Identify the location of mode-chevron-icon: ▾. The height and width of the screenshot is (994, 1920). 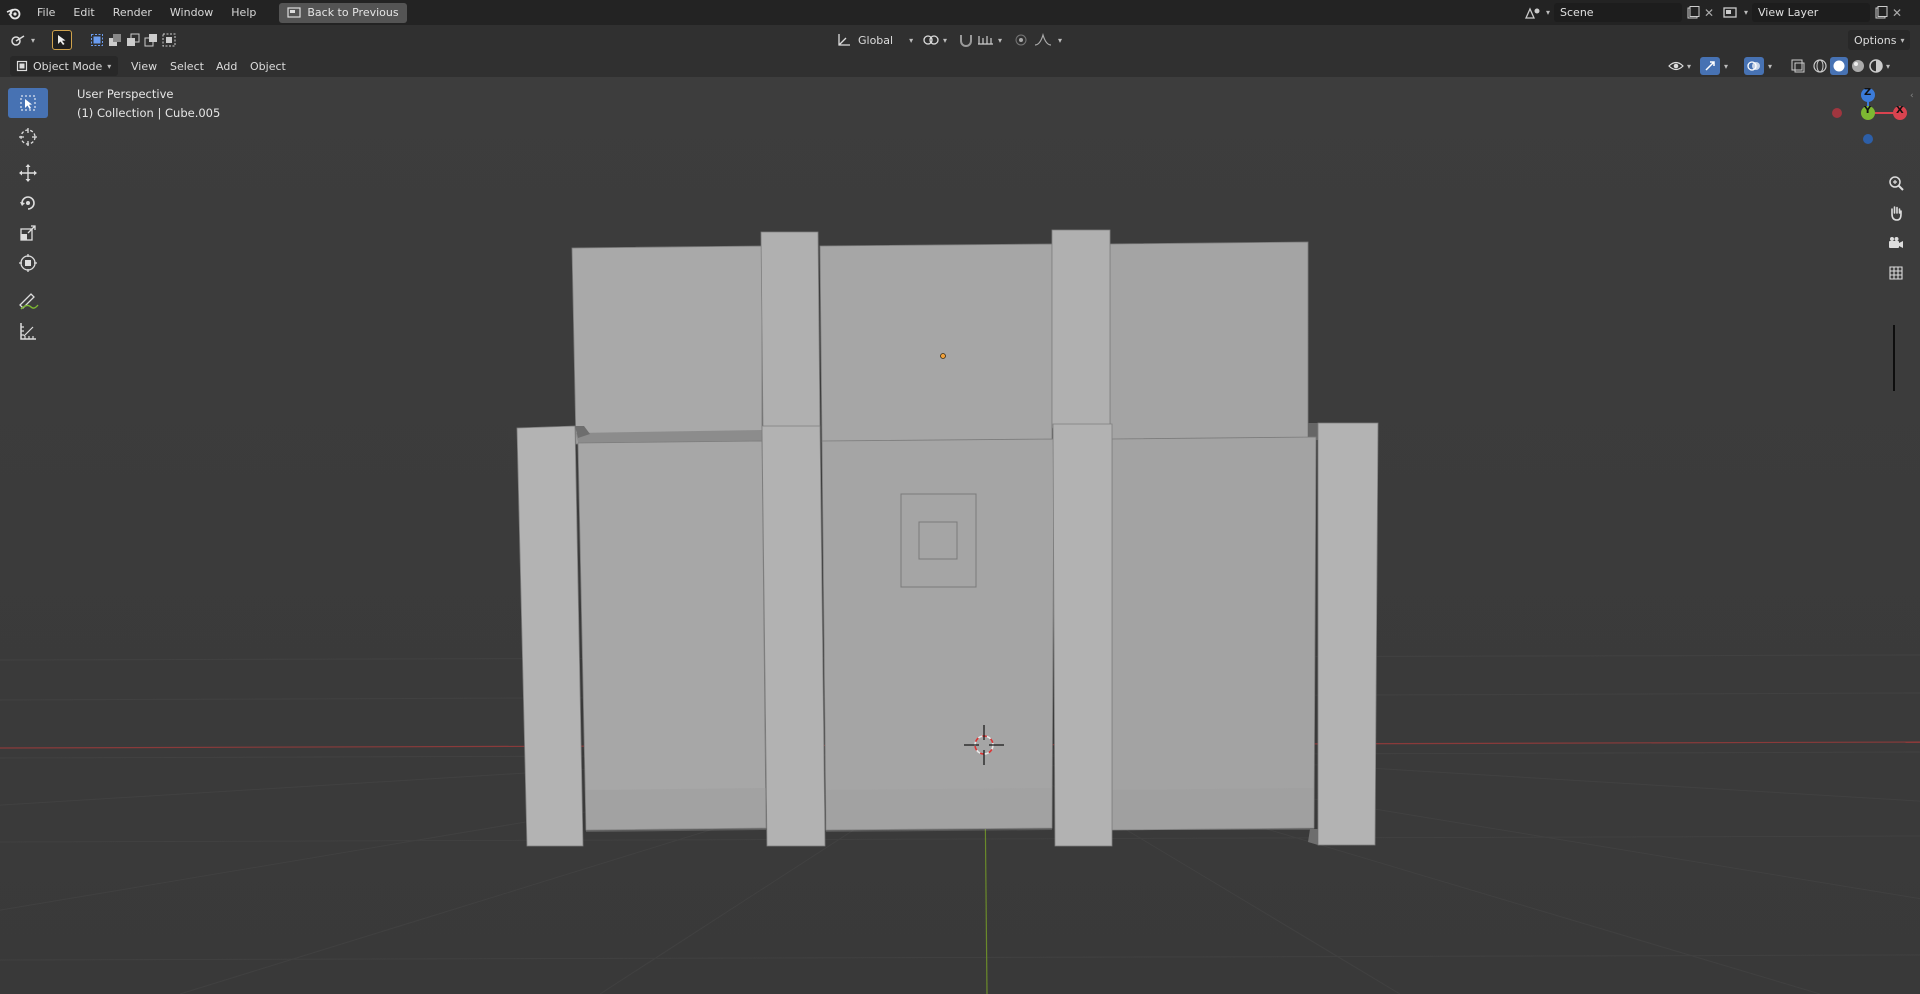
(109, 66).